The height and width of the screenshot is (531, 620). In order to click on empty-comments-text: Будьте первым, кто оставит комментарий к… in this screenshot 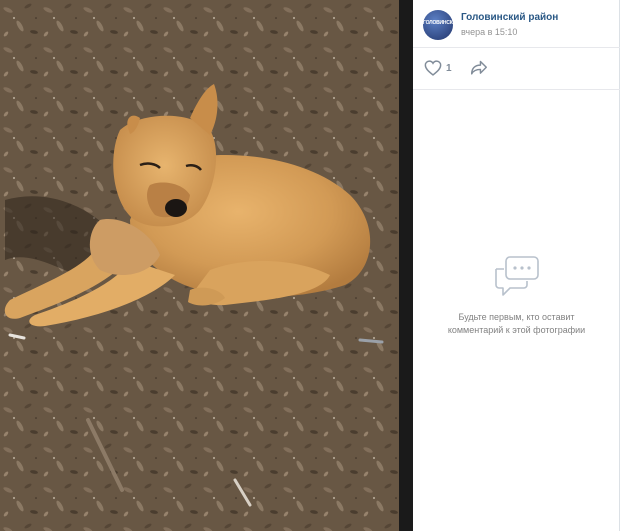, I will do `click(516, 324)`.